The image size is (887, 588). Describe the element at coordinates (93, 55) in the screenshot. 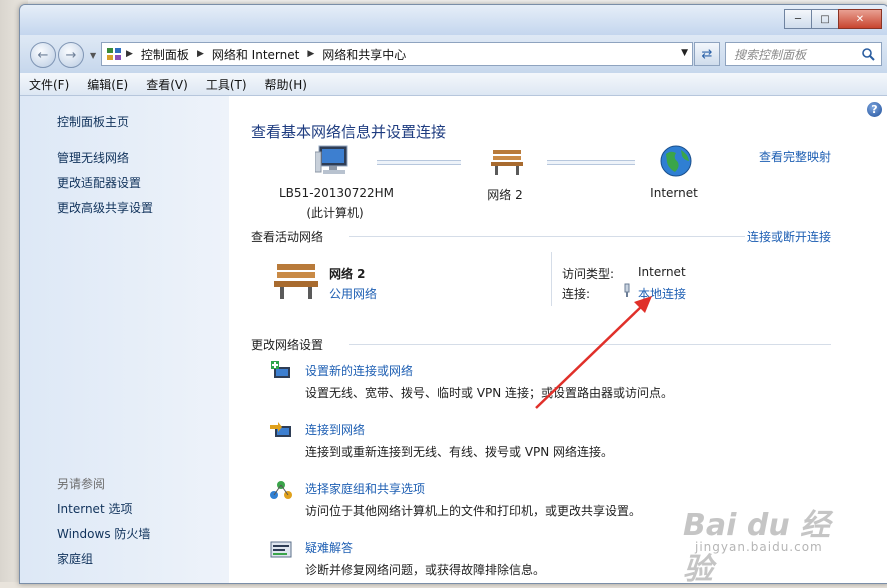

I see `history-dropdown-icon: ▼` at that location.